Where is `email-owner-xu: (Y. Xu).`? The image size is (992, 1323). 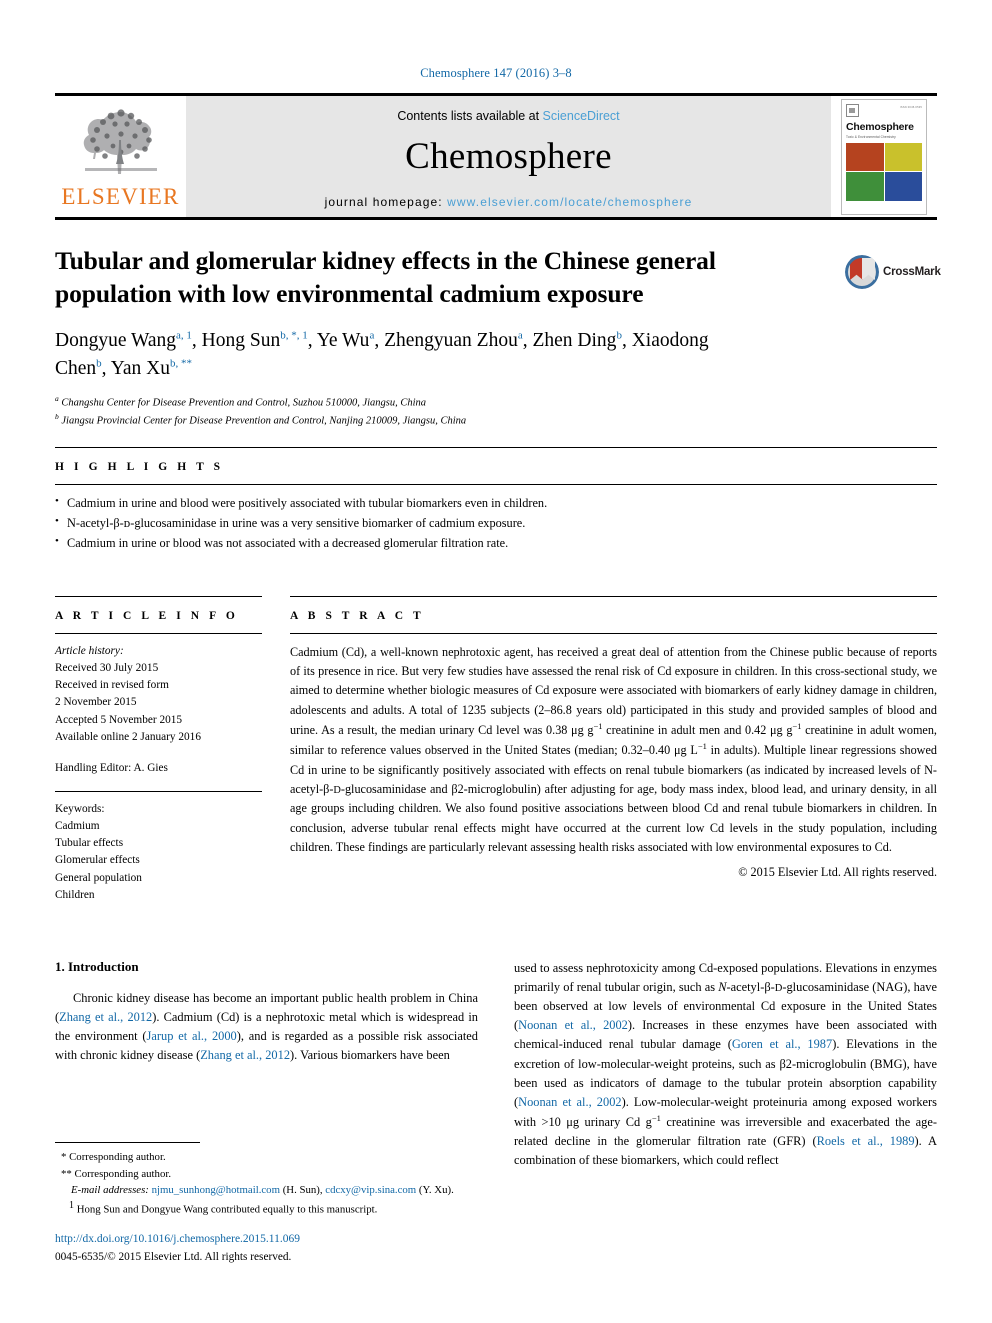 email-owner-xu: (Y. Xu). is located at coordinates (436, 1189).